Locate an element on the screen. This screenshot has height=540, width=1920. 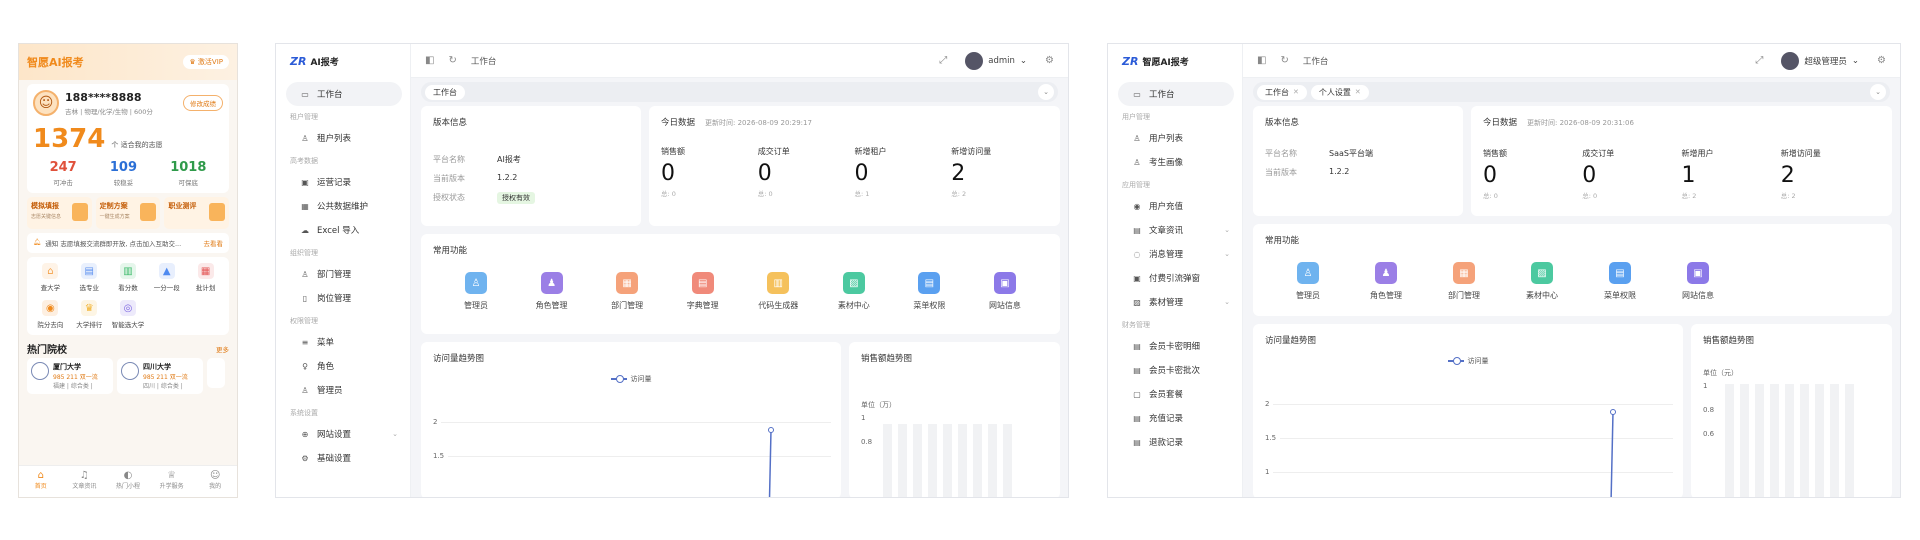
mobile-tab: ☺ 我的 is located at coordinates (215, 481).